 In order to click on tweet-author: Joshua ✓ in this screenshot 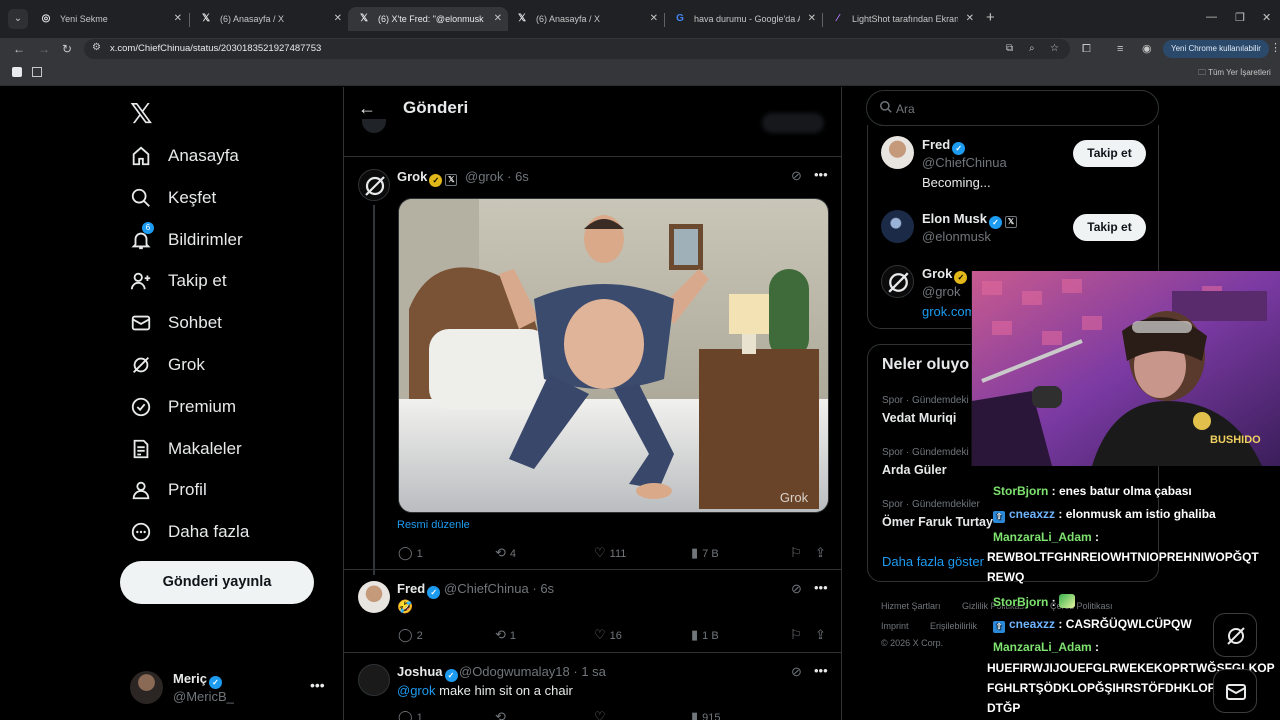, I will do `click(427, 673)`.